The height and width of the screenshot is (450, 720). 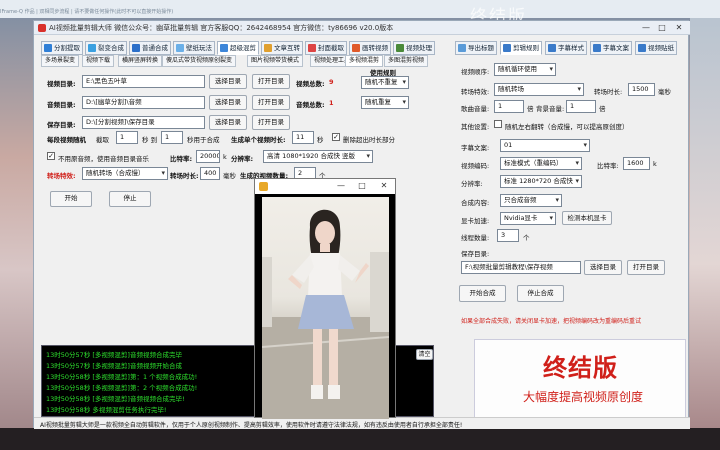 What do you see at coordinates (143, 81) in the screenshot?
I see `video-dir-input: E:\黑色五叶草` at bounding box center [143, 81].